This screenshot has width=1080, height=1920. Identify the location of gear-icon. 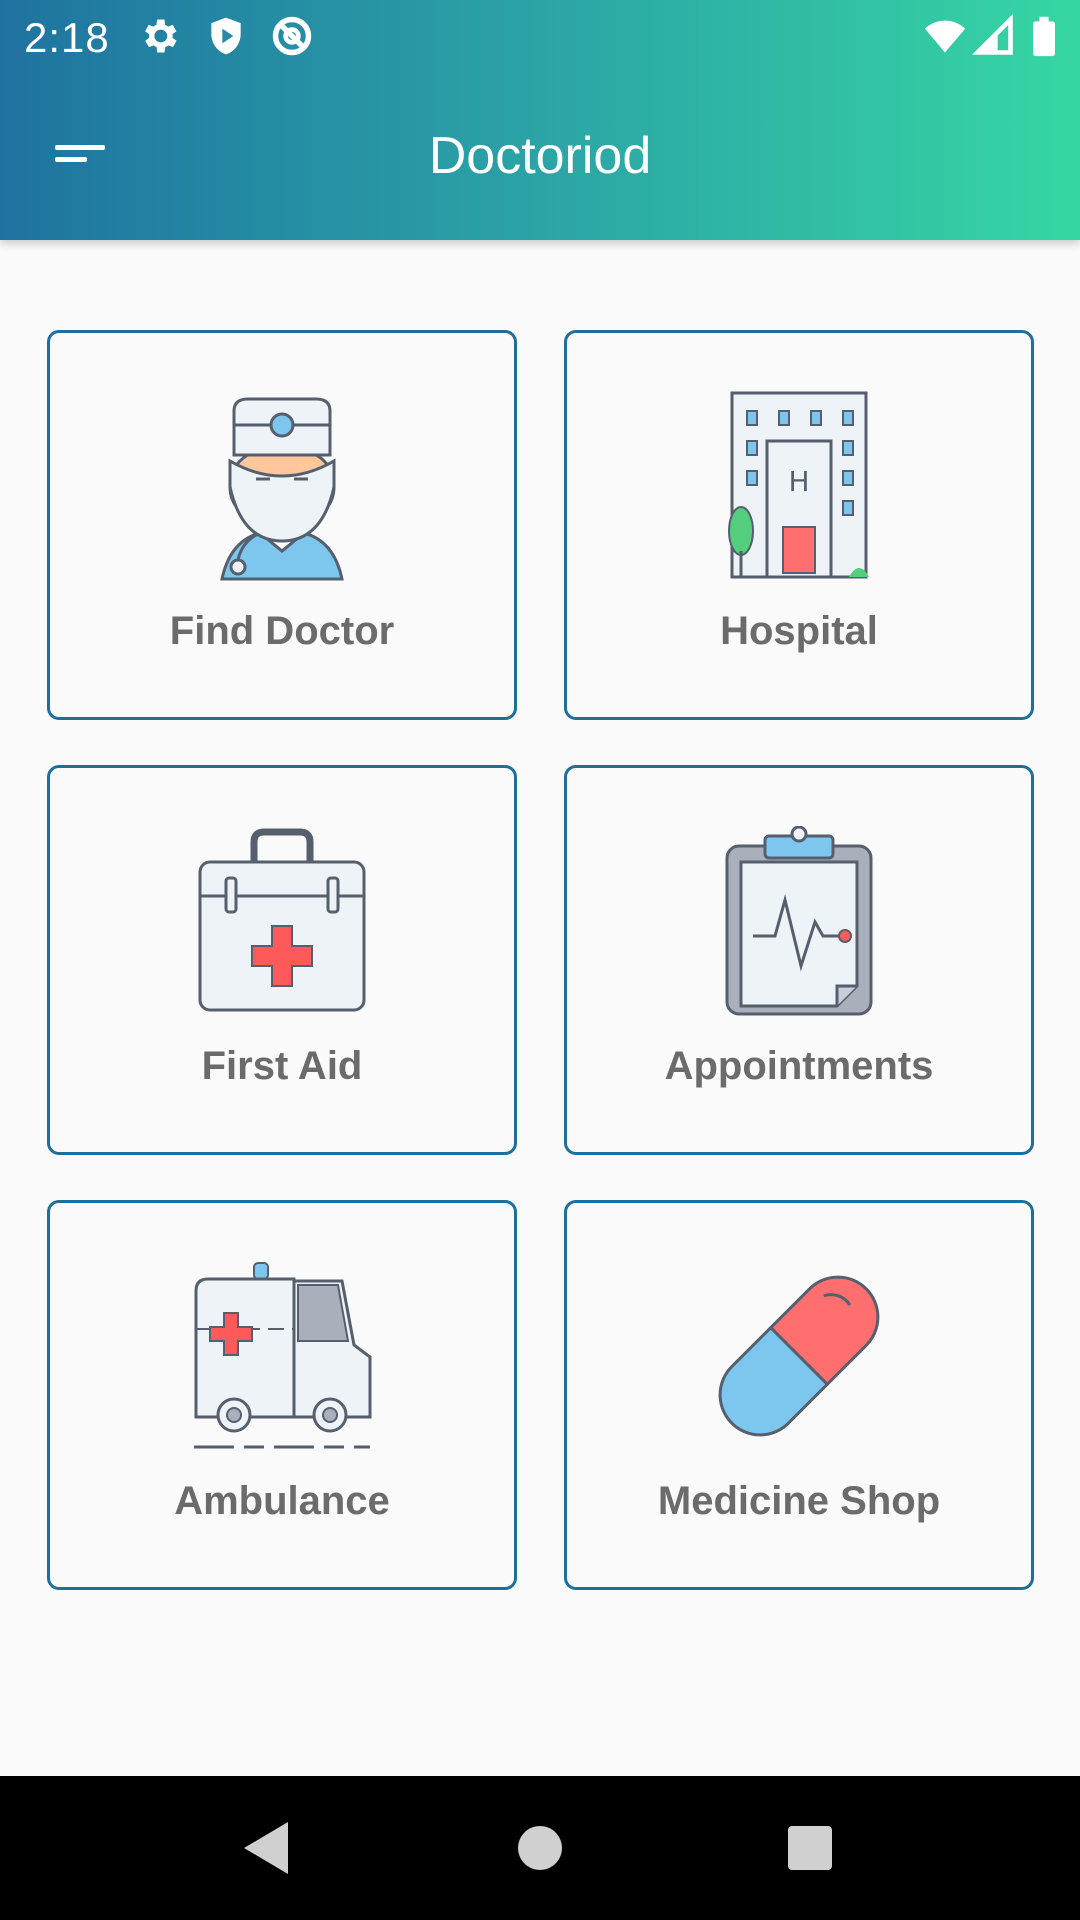
(161, 36).